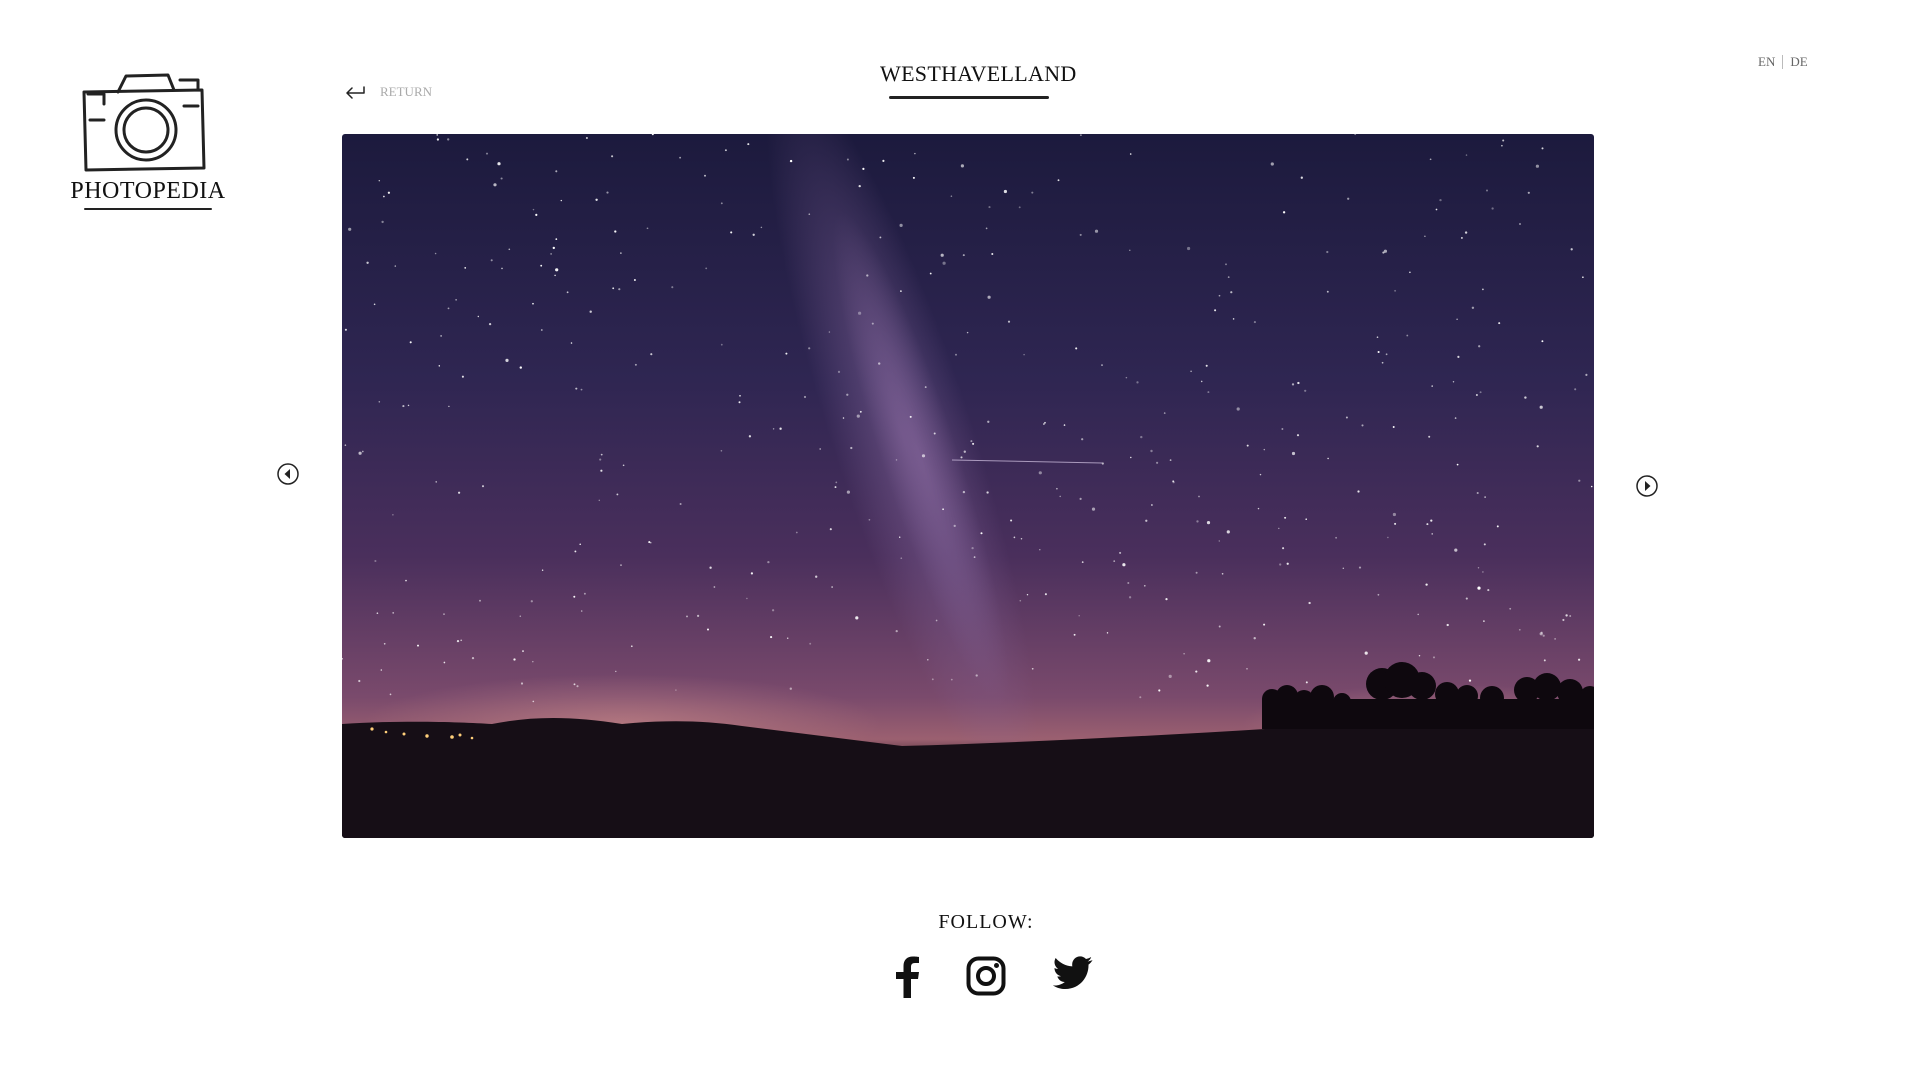  I want to click on language-option-de: DE, so click(1798, 62).